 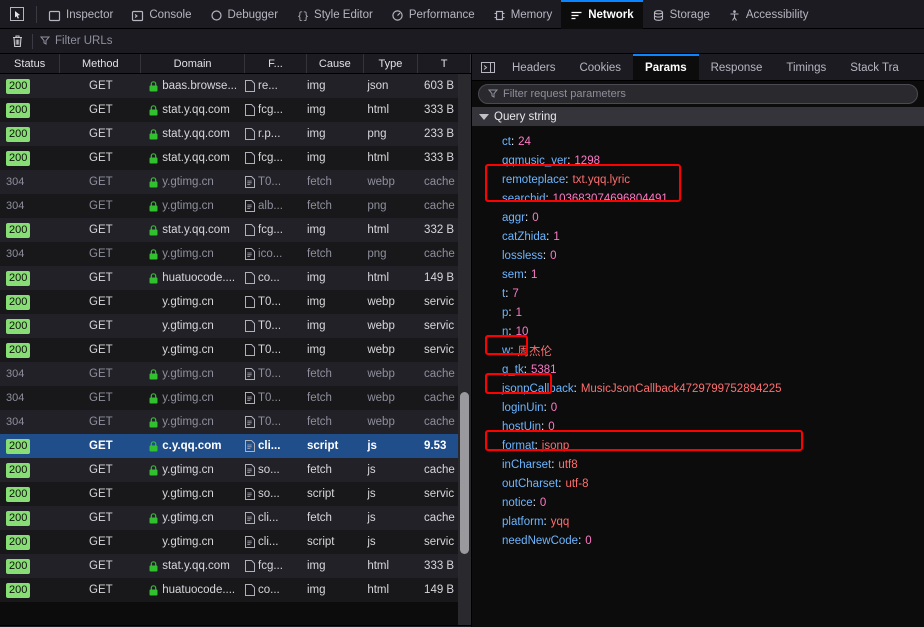 I want to click on param-row: outCharset: utf-8, so click(x=713, y=483).